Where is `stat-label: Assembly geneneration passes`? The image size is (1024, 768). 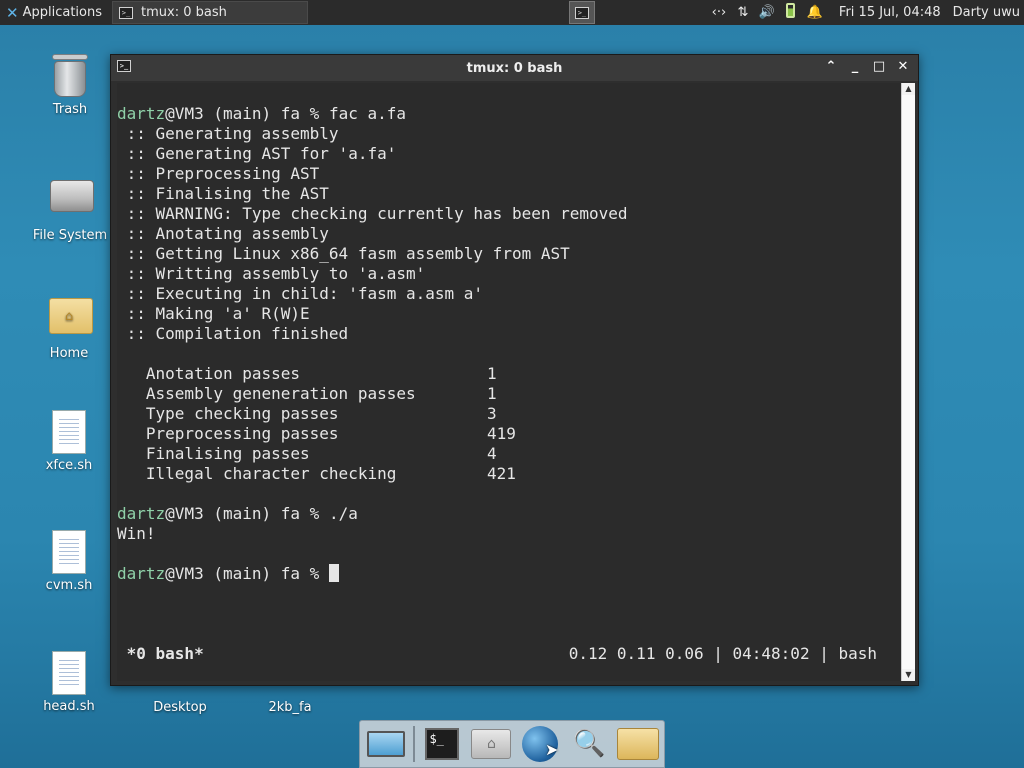
stat-label: Assembly geneneration passes is located at coordinates (266, 393).